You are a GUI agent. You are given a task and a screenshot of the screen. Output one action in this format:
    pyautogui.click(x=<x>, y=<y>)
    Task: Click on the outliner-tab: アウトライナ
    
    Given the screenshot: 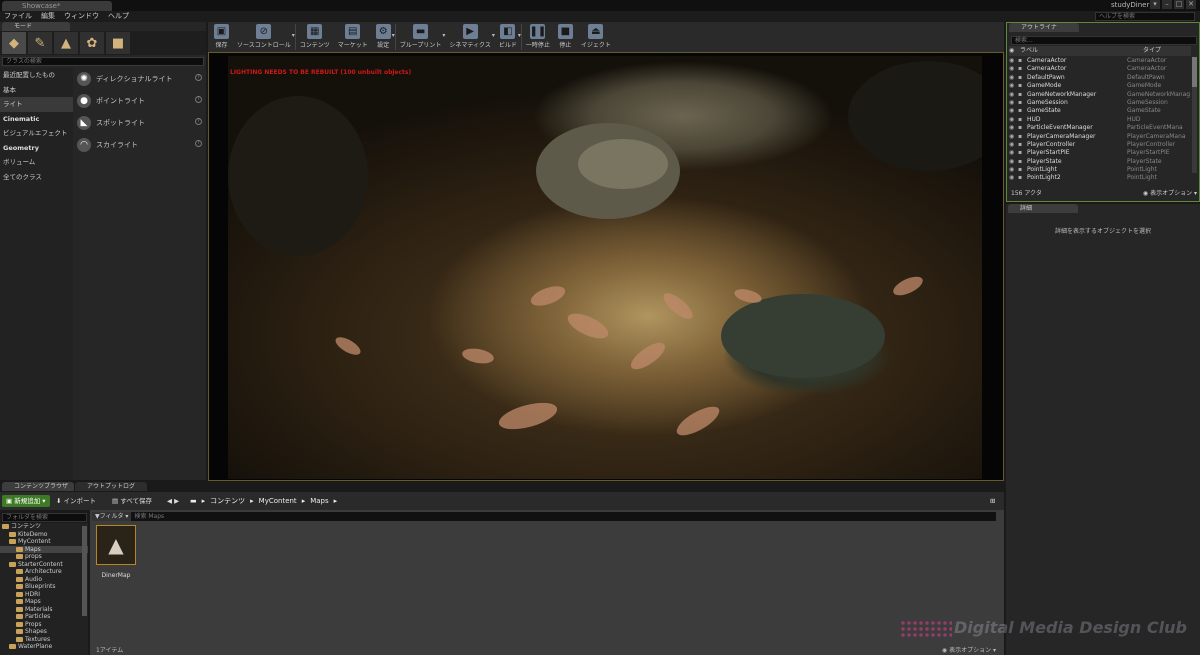 What is the action you would take?
    pyautogui.click(x=1044, y=27)
    